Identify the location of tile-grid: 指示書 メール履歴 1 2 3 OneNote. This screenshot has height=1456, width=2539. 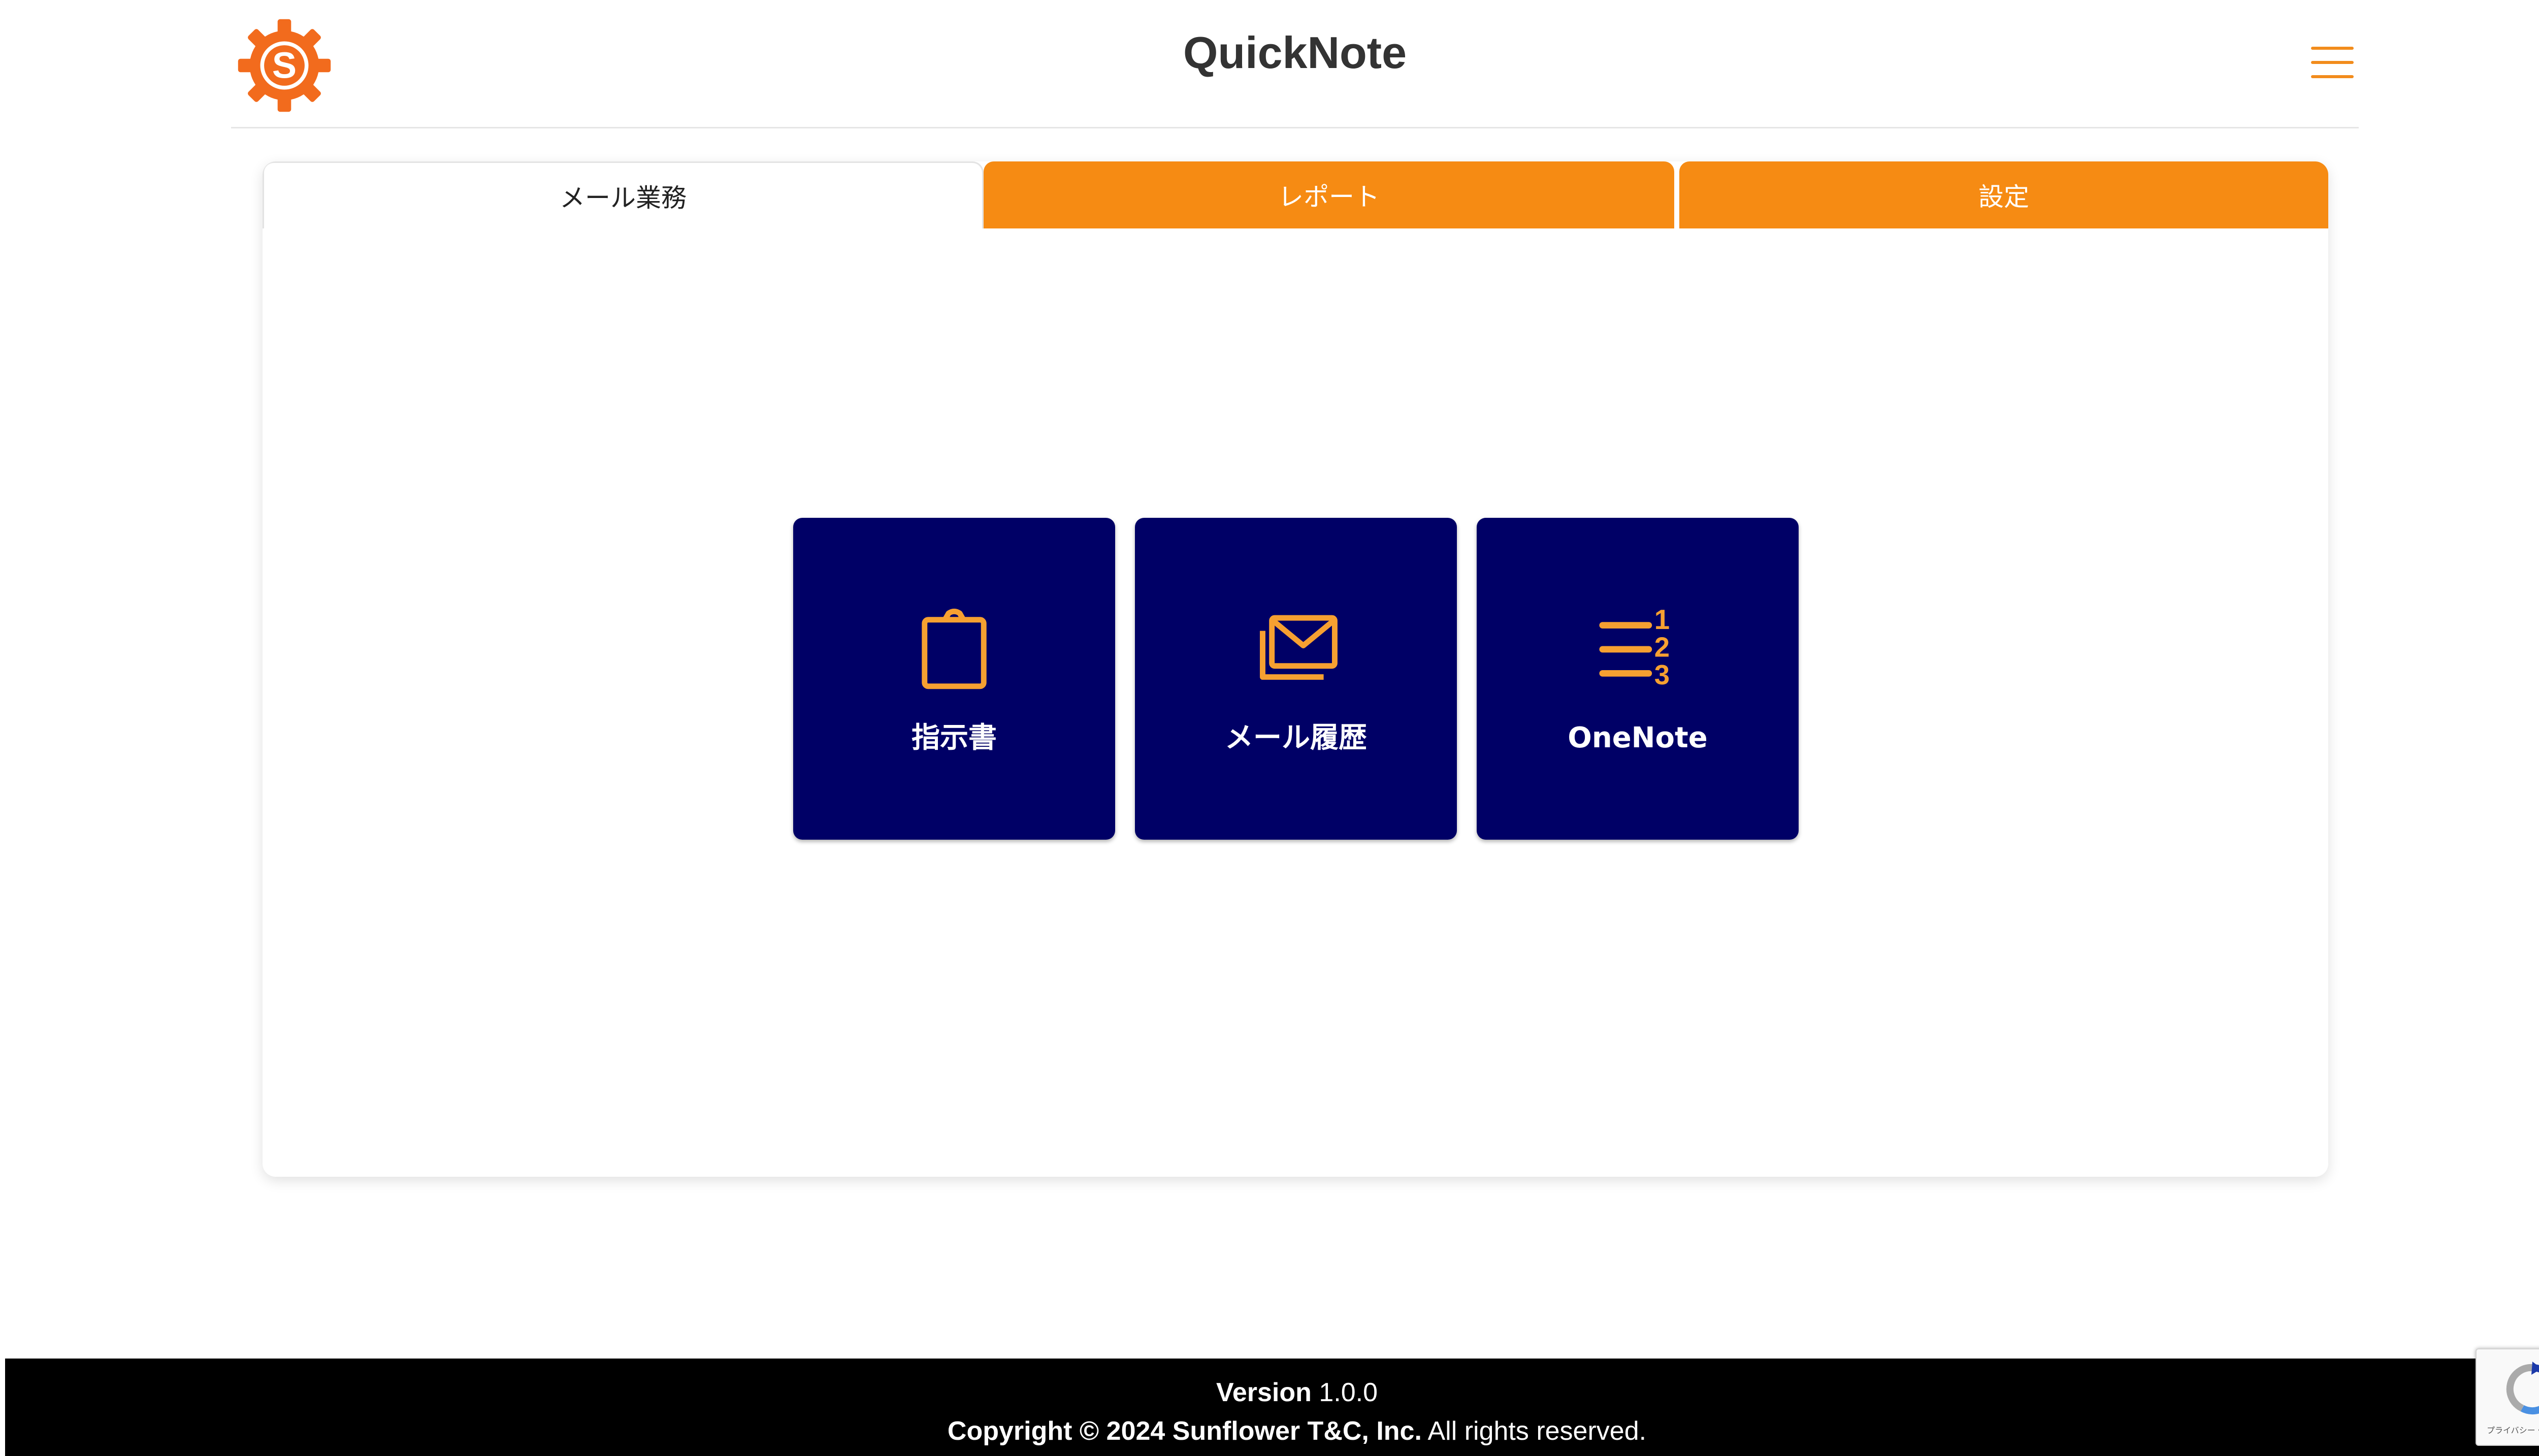
(1296, 679).